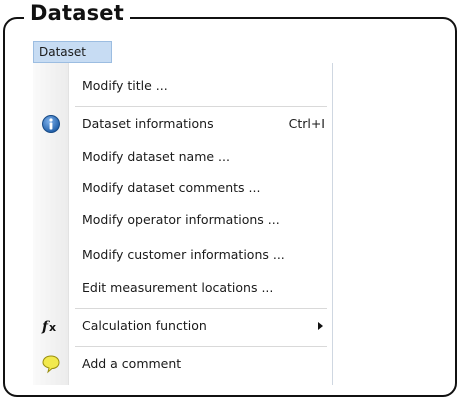  I want to click on svg-text: x, so click(52, 327).